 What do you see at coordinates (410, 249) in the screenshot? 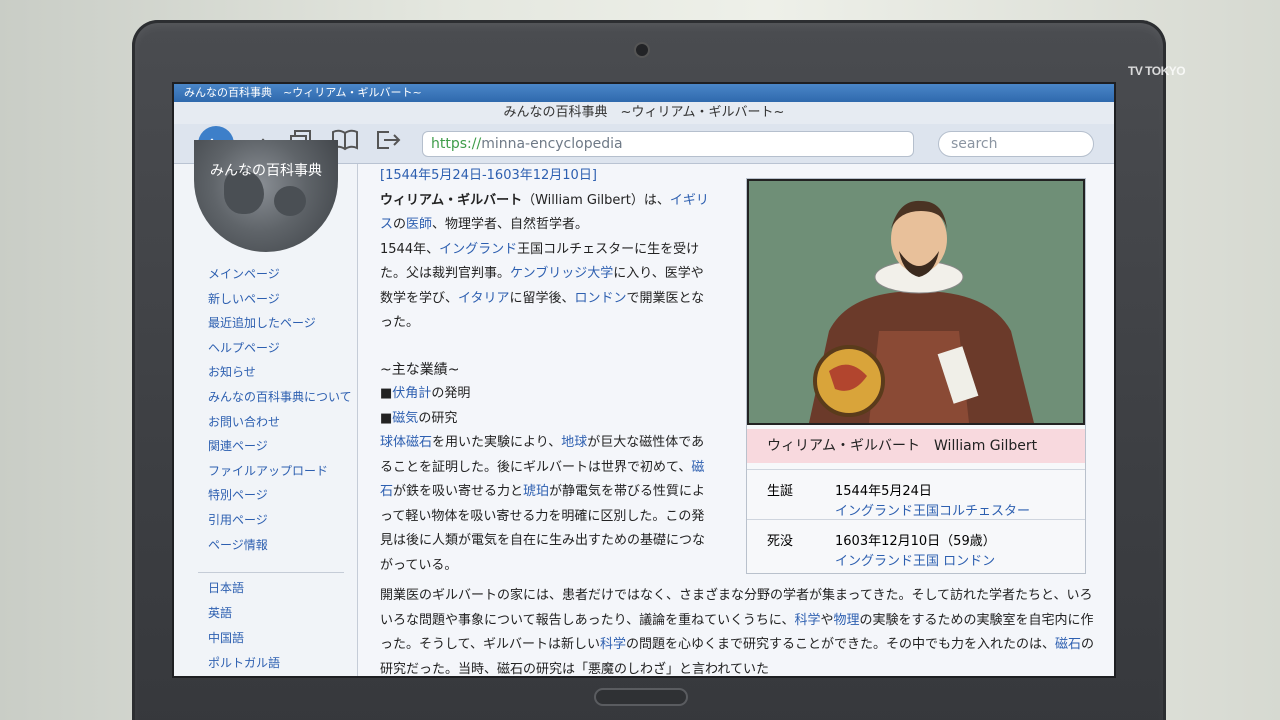
I see `text: 1544年、` at bounding box center [410, 249].